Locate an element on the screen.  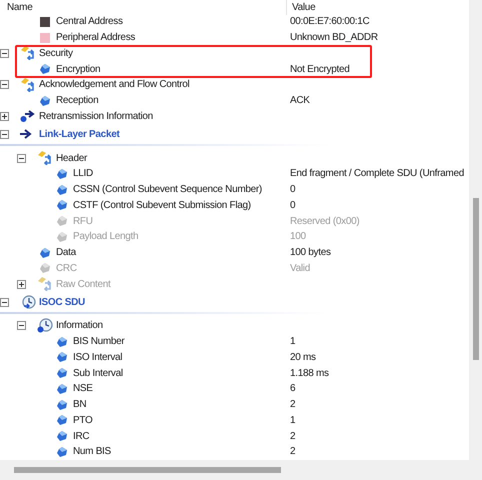
node-value: 100 bytes is located at coordinates (310, 253).